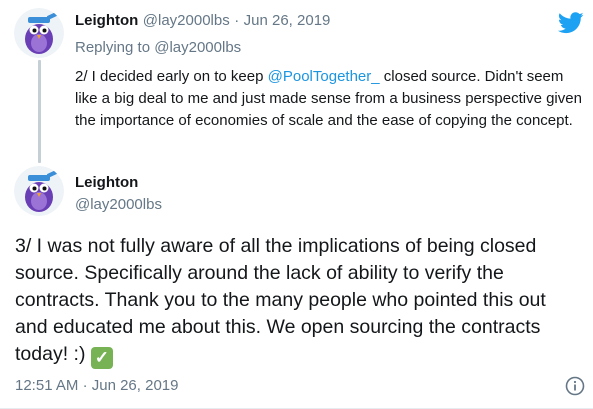  What do you see at coordinates (197, 47) in the screenshot?
I see `replying-to-handle: @lay2000lbs` at bounding box center [197, 47].